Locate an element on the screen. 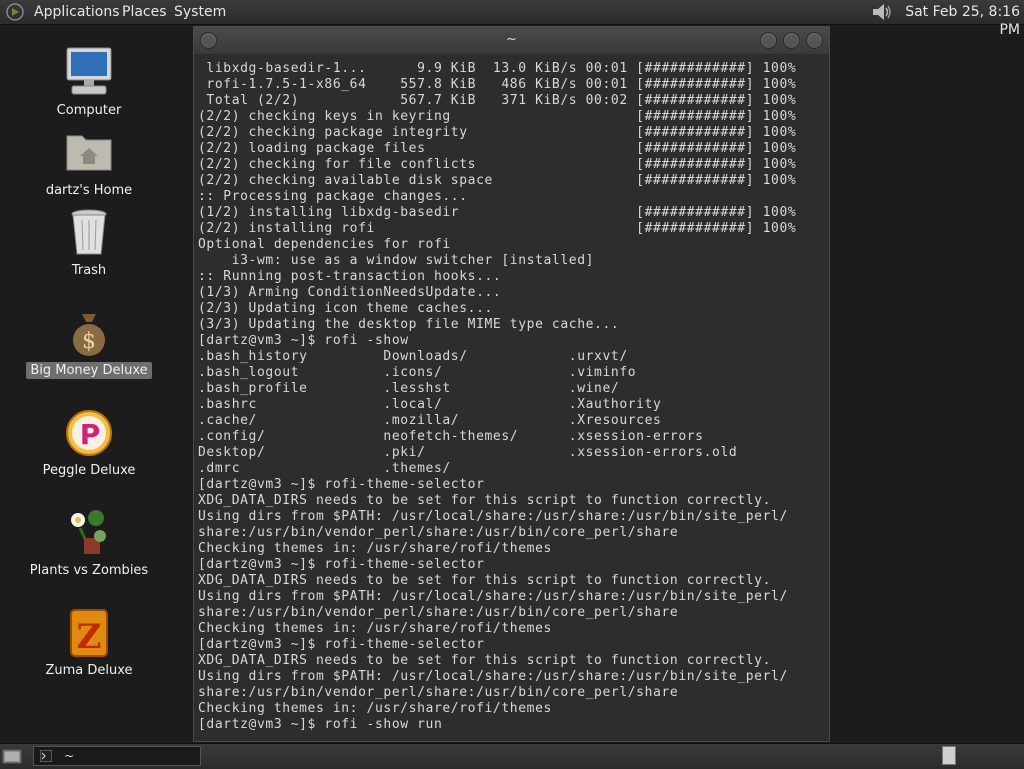  desktop-icon-pvz: Plants vs Zombies is located at coordinates (89, 542).